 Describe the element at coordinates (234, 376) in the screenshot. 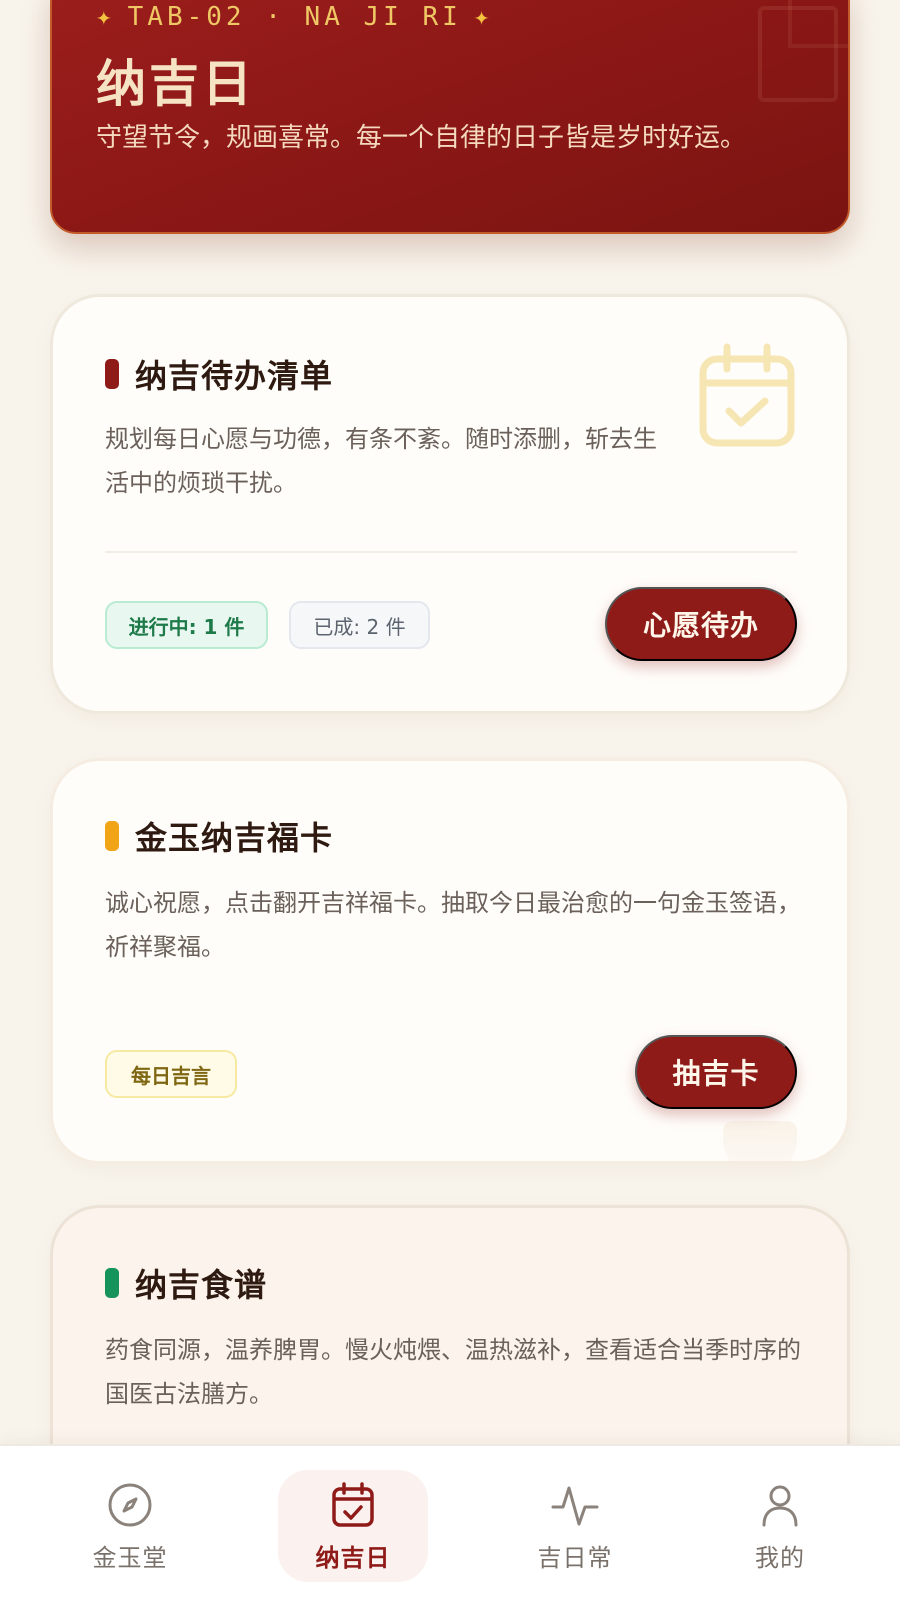

I see `card-title: 纳吉待办清单` at that location.